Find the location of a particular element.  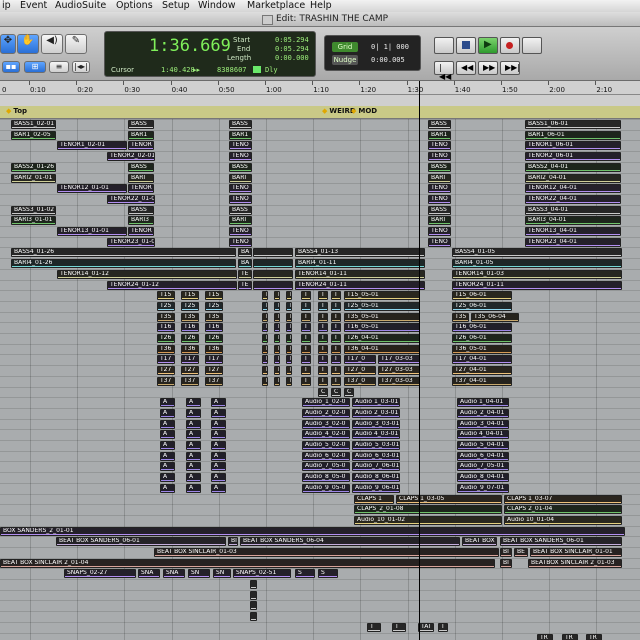

audio-clip: Audio 4_03-01 is located at coordinates (376, 434).